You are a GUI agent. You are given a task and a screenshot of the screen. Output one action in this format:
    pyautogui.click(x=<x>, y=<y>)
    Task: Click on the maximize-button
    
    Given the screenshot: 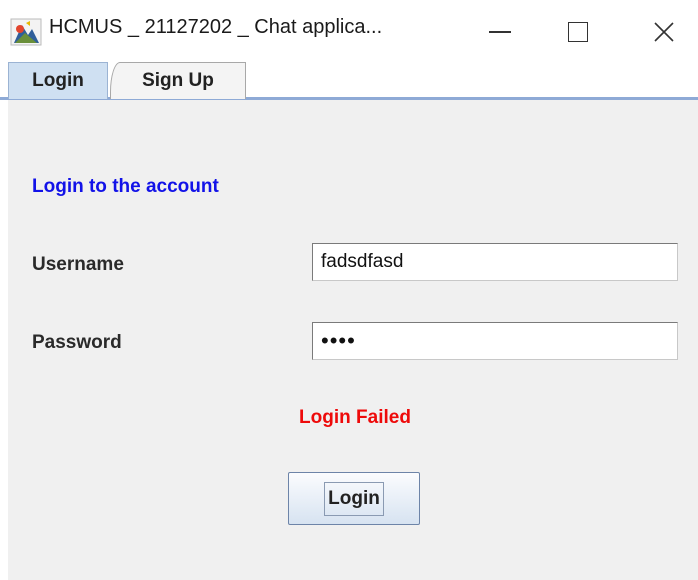 What is the action you would take?
    pyautogui.click(x=578, y=32)
    